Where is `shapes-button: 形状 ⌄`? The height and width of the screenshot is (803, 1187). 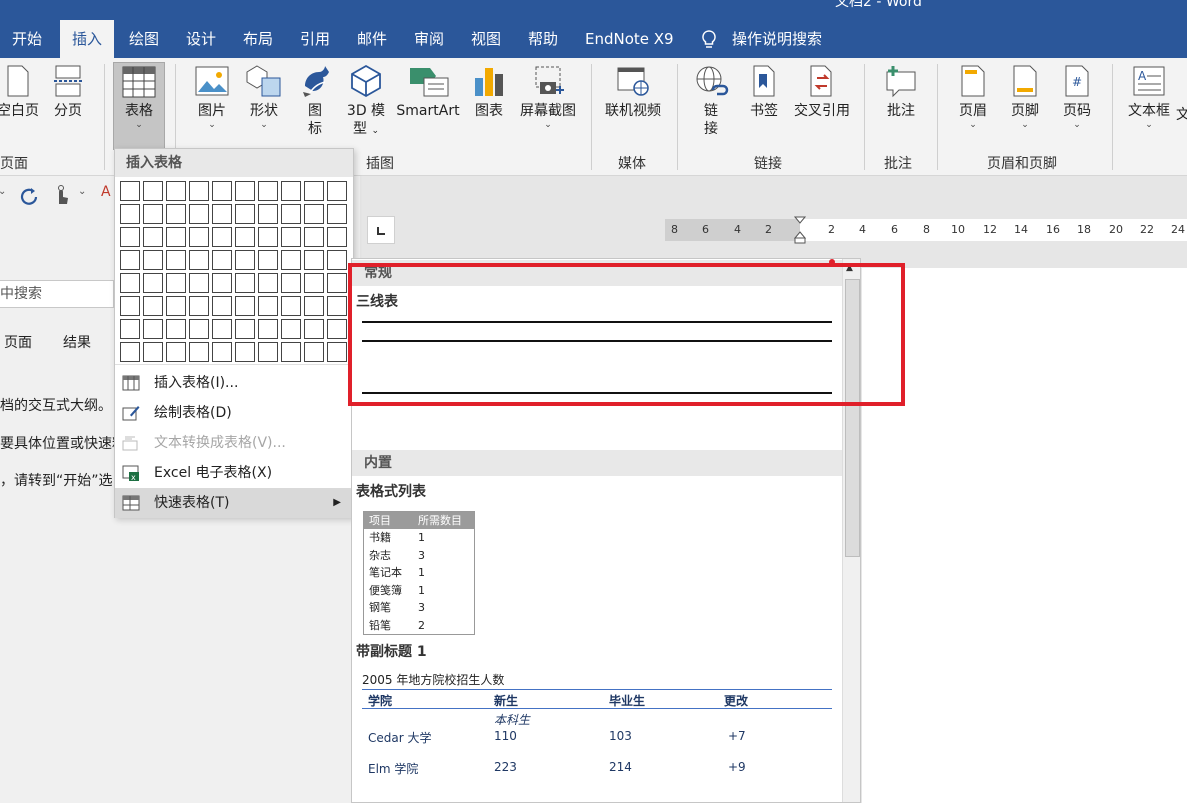 shapes-button: 形状 ⌄ is located at coordinates (264, 97).